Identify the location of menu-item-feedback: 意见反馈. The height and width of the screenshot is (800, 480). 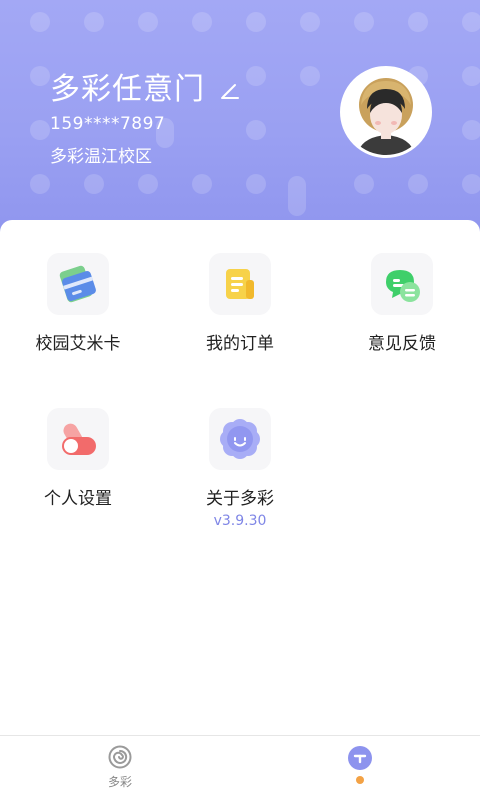
(402, 303).